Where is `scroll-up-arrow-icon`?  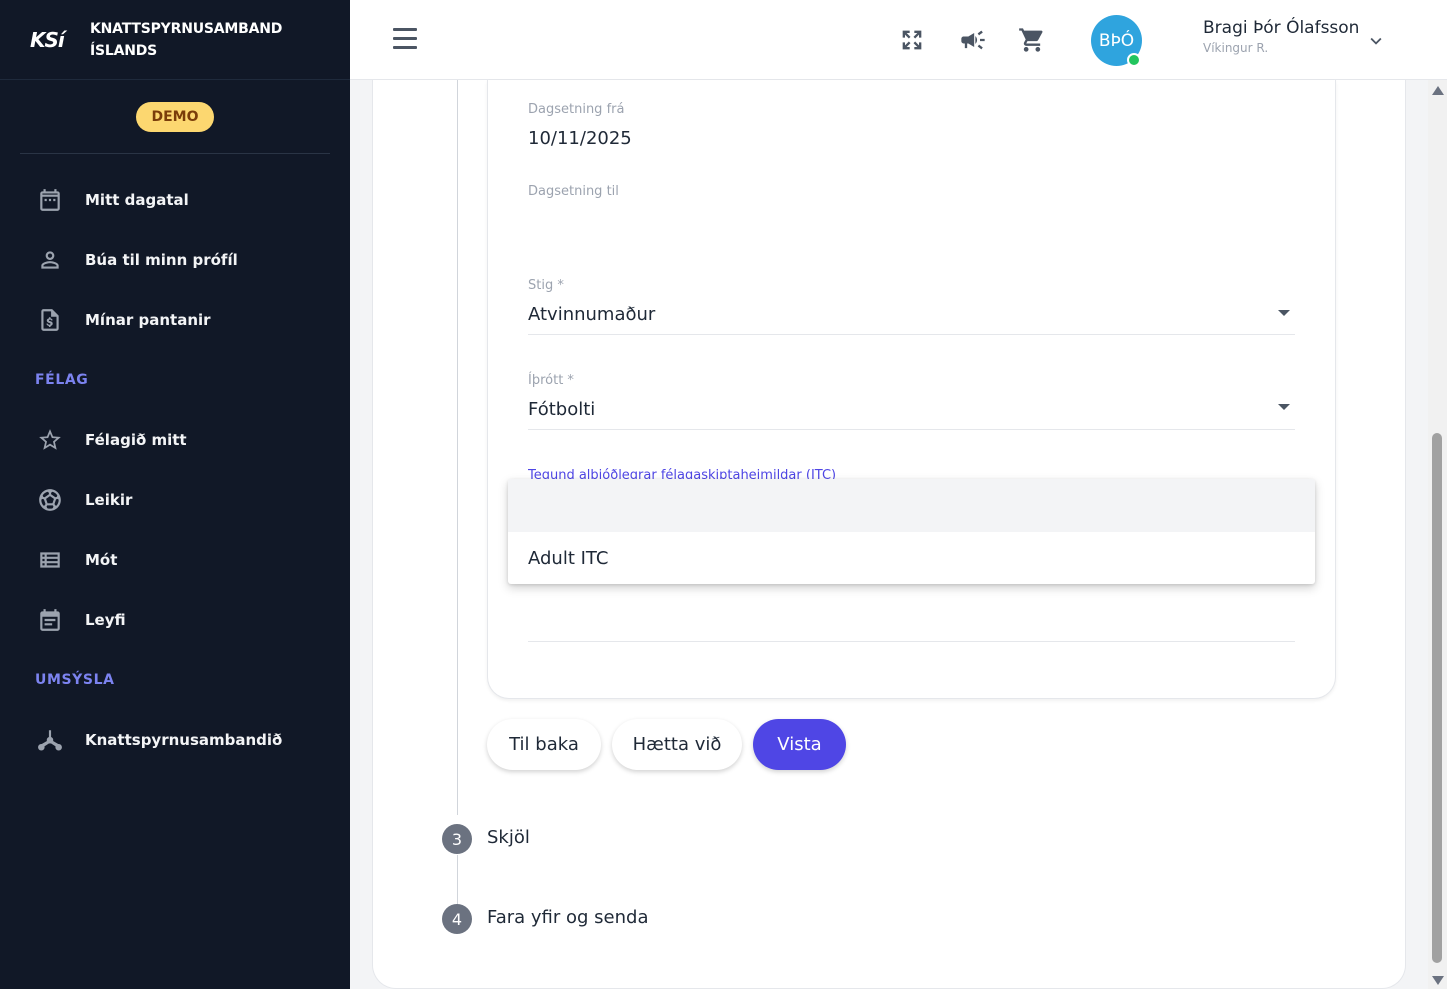 scroll-up-arrow-icon is located at coordinates (1438, 90).